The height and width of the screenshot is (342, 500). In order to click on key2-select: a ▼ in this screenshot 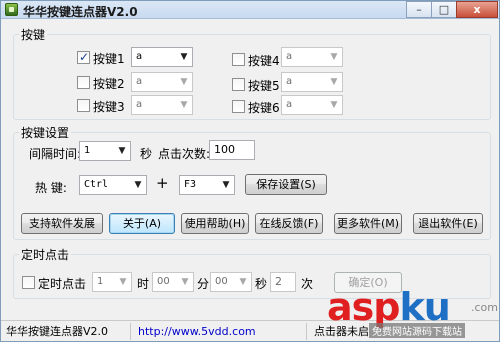, I will do `click(162, 82)`.